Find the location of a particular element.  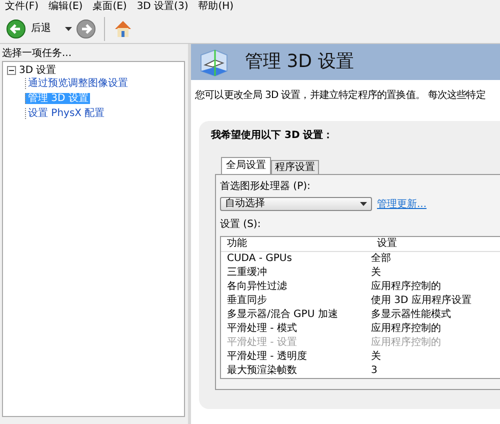

page-title: 管理 3D 设置 is located at coordinates (299, 62).